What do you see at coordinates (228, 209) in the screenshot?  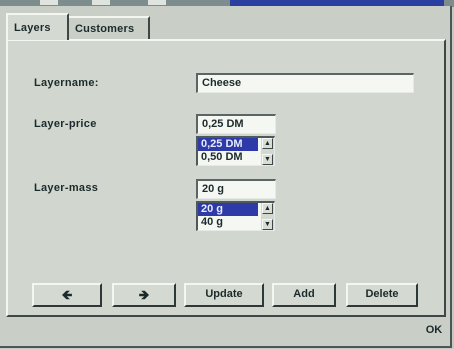 I see `list-item: 20 g` at bounding box center [228, 209].